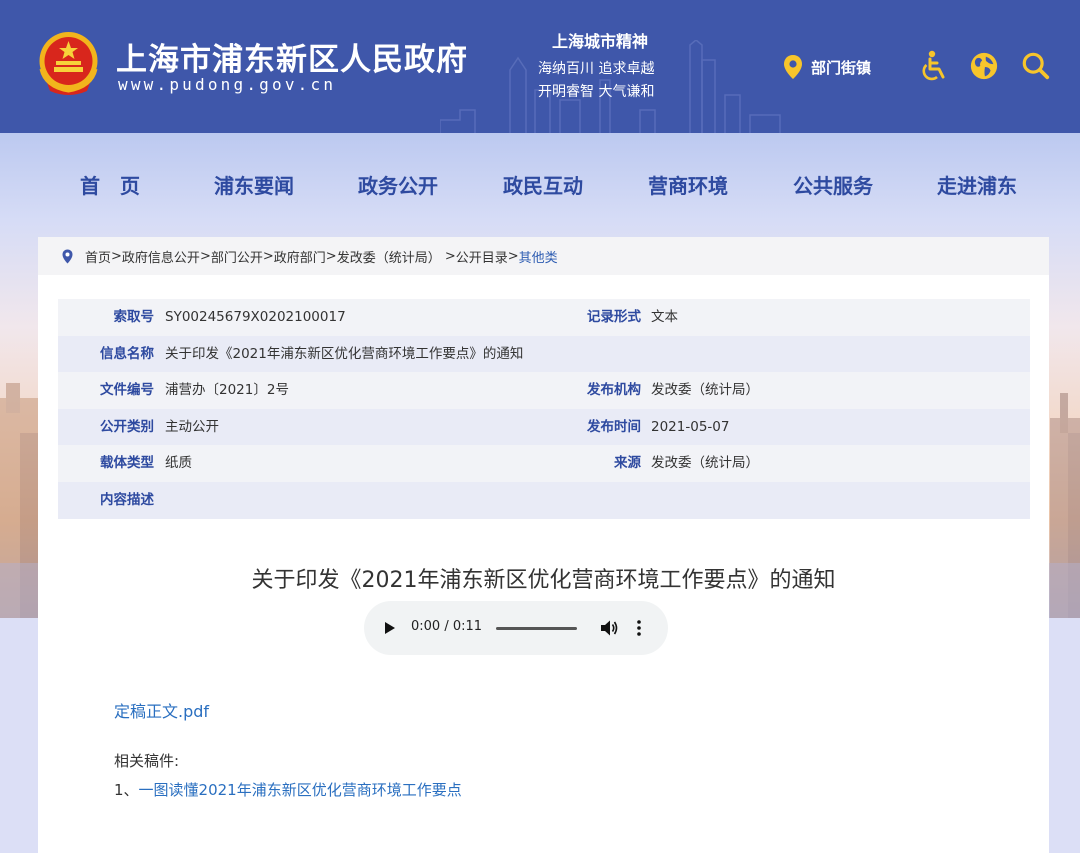 The height and width of the screenshot is (853, 1080). What do you see at coordinates (596, 92) in the screenshot?
I see `city-spirit-line-2: 开明睿智 大气谦和` at bounding box center [596, 92].